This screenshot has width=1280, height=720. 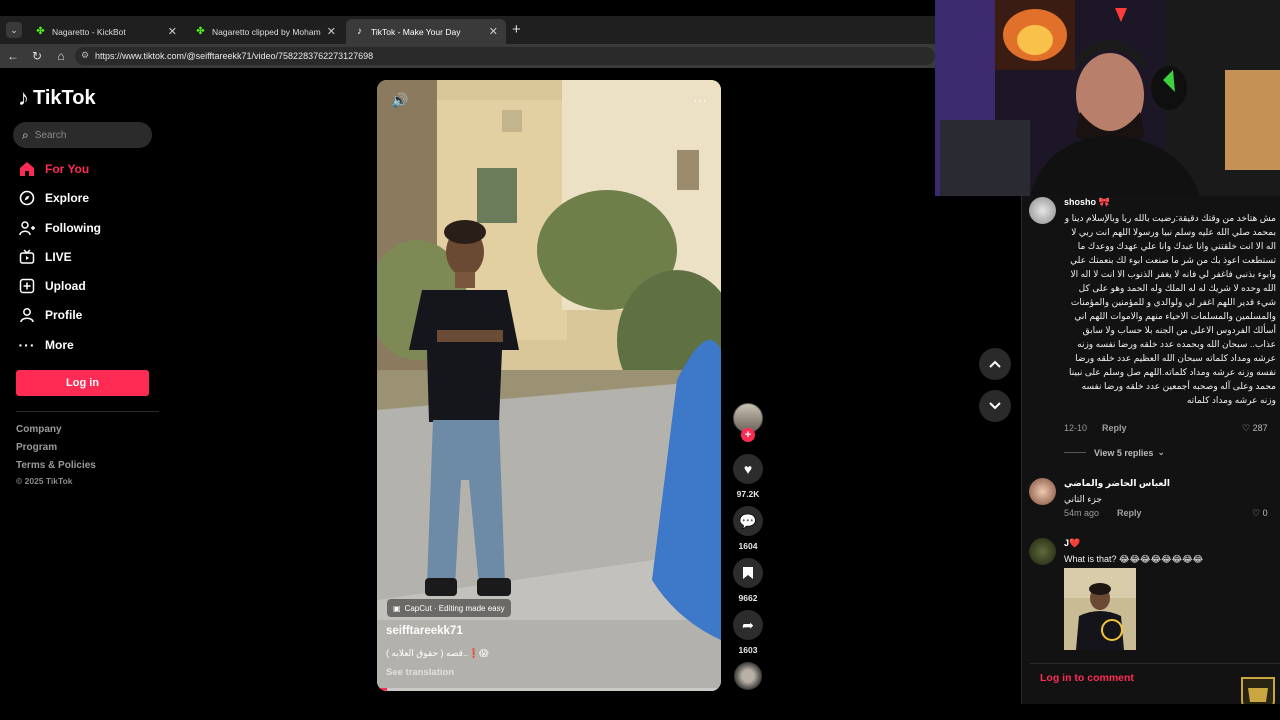 I want to click on compass-icon, so click(x=27, y=198).